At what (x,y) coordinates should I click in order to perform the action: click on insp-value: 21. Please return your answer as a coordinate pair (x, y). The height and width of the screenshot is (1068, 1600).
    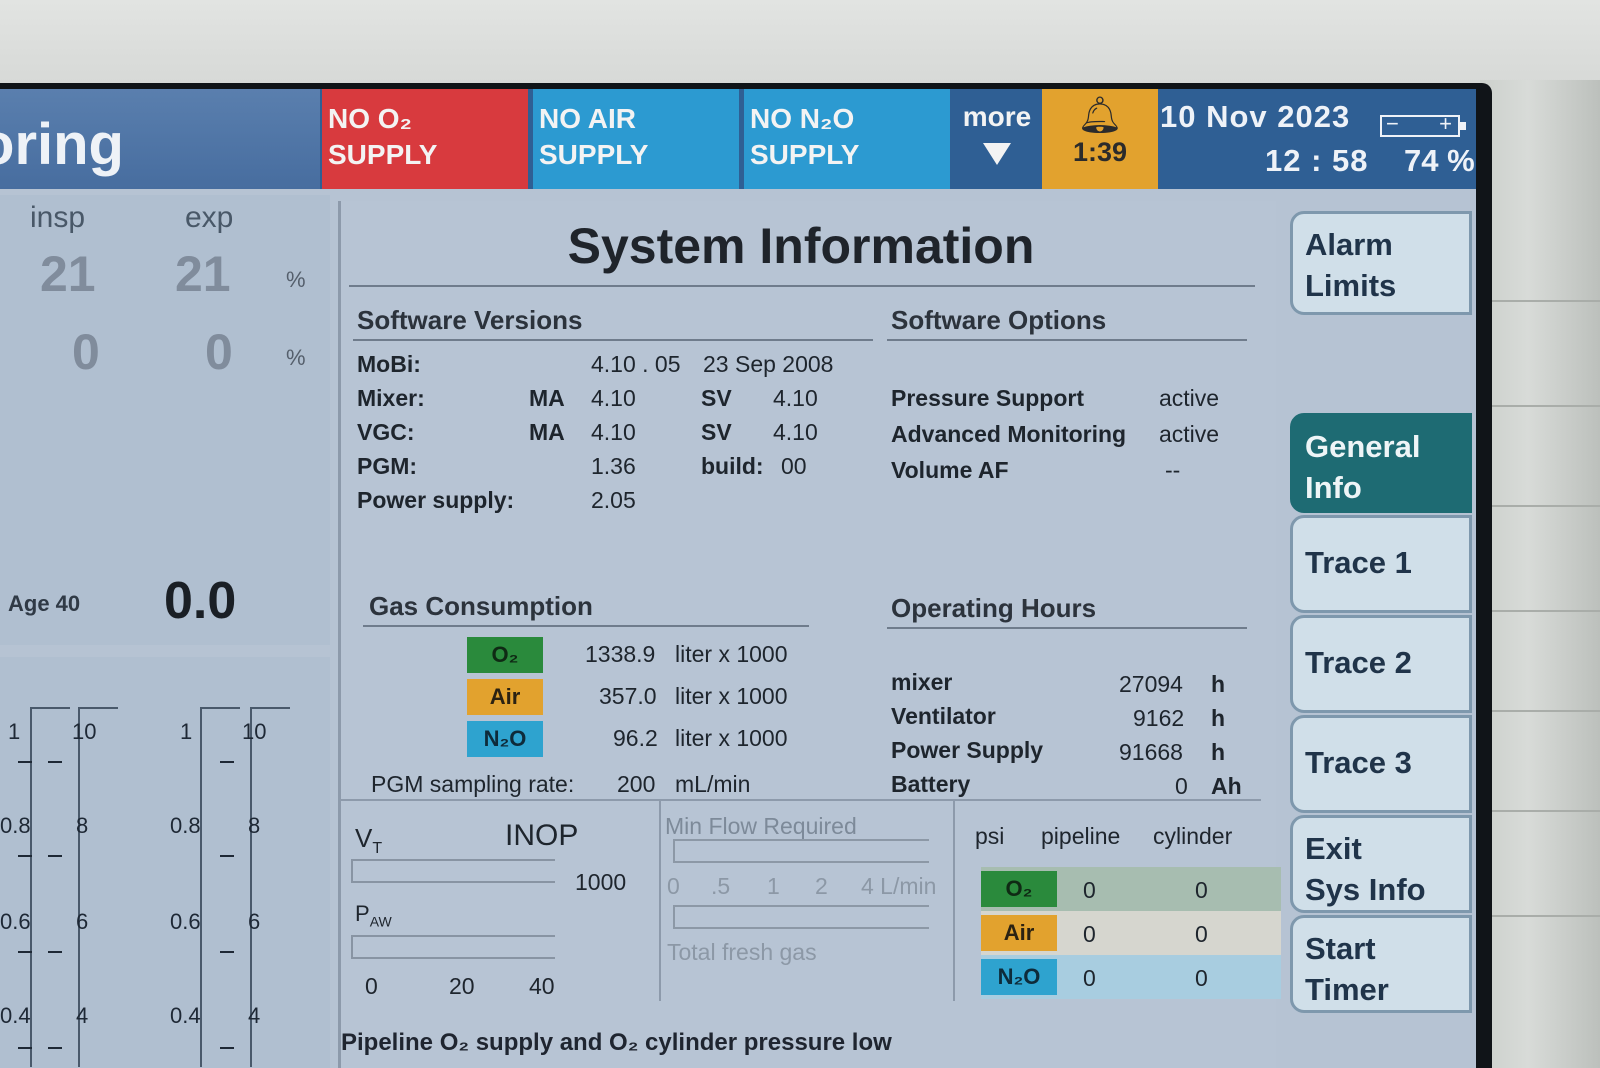
    Looking at the image, I should click on (68, 274).